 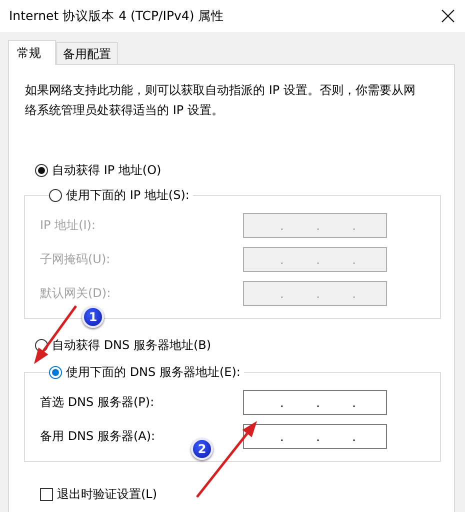 I want to click on radio-button: 使用下面的 DNS 服务器地址(E):, so click(x=144, y=372).